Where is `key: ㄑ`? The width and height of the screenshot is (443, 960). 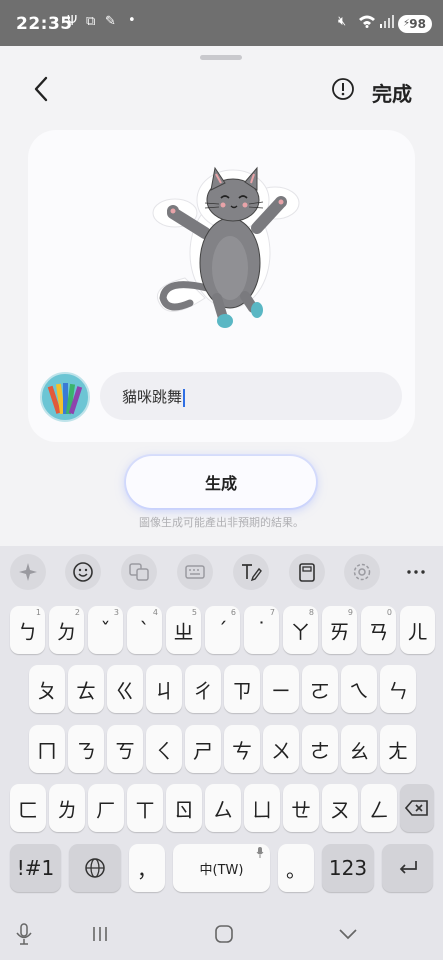 key: ㄑ is located at coordinates (164, 749).